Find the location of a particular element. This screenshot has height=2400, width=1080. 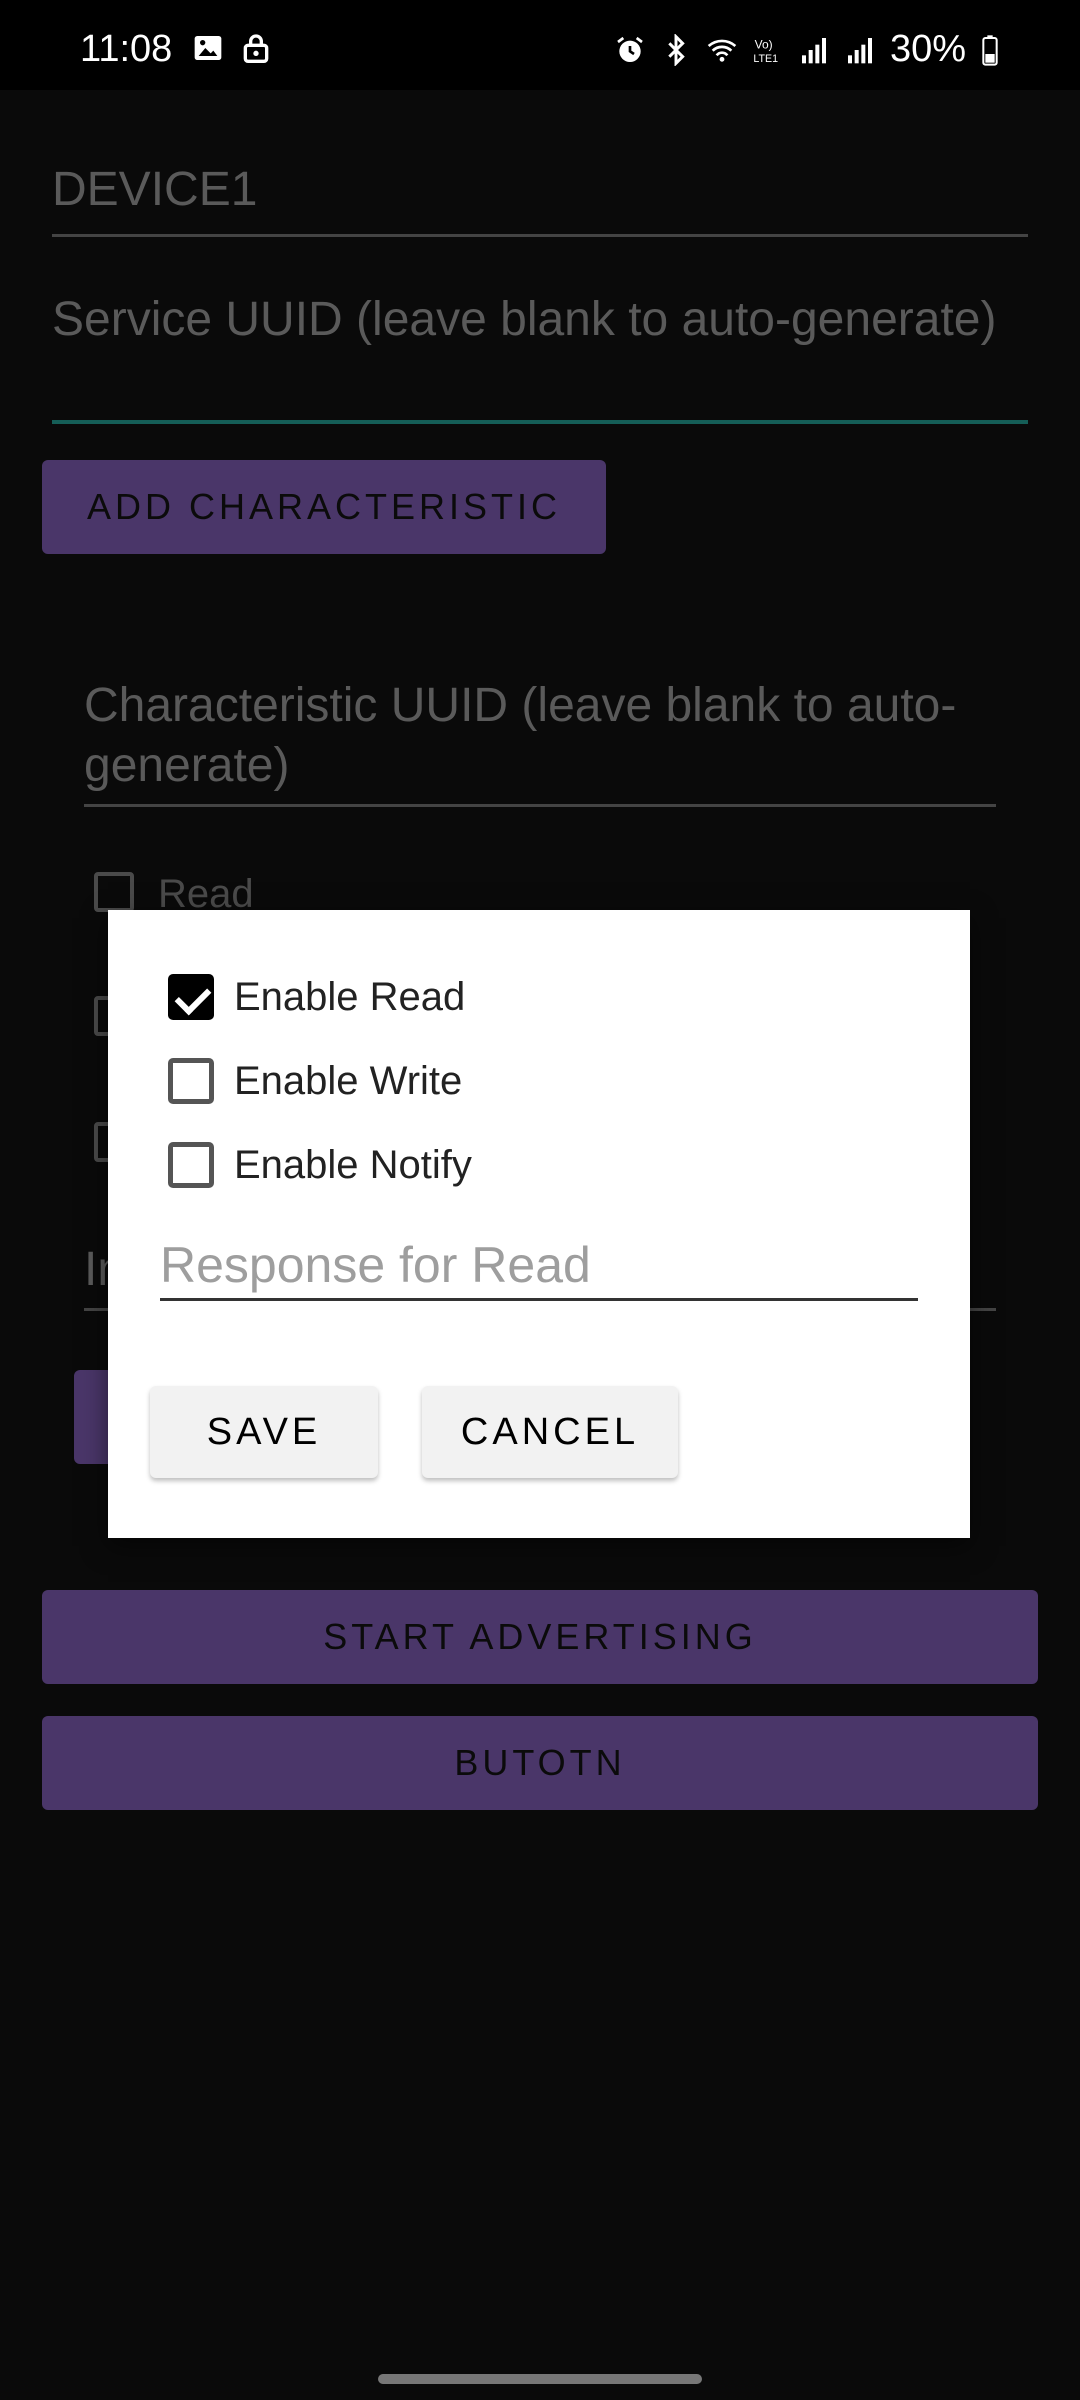

battery-percent: 30% is located at coordinates (927, 49).